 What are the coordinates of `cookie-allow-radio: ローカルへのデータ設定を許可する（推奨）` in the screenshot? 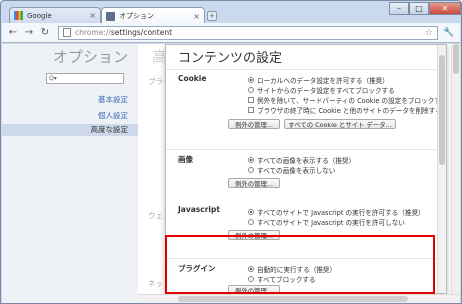 It's located at (318, 80).